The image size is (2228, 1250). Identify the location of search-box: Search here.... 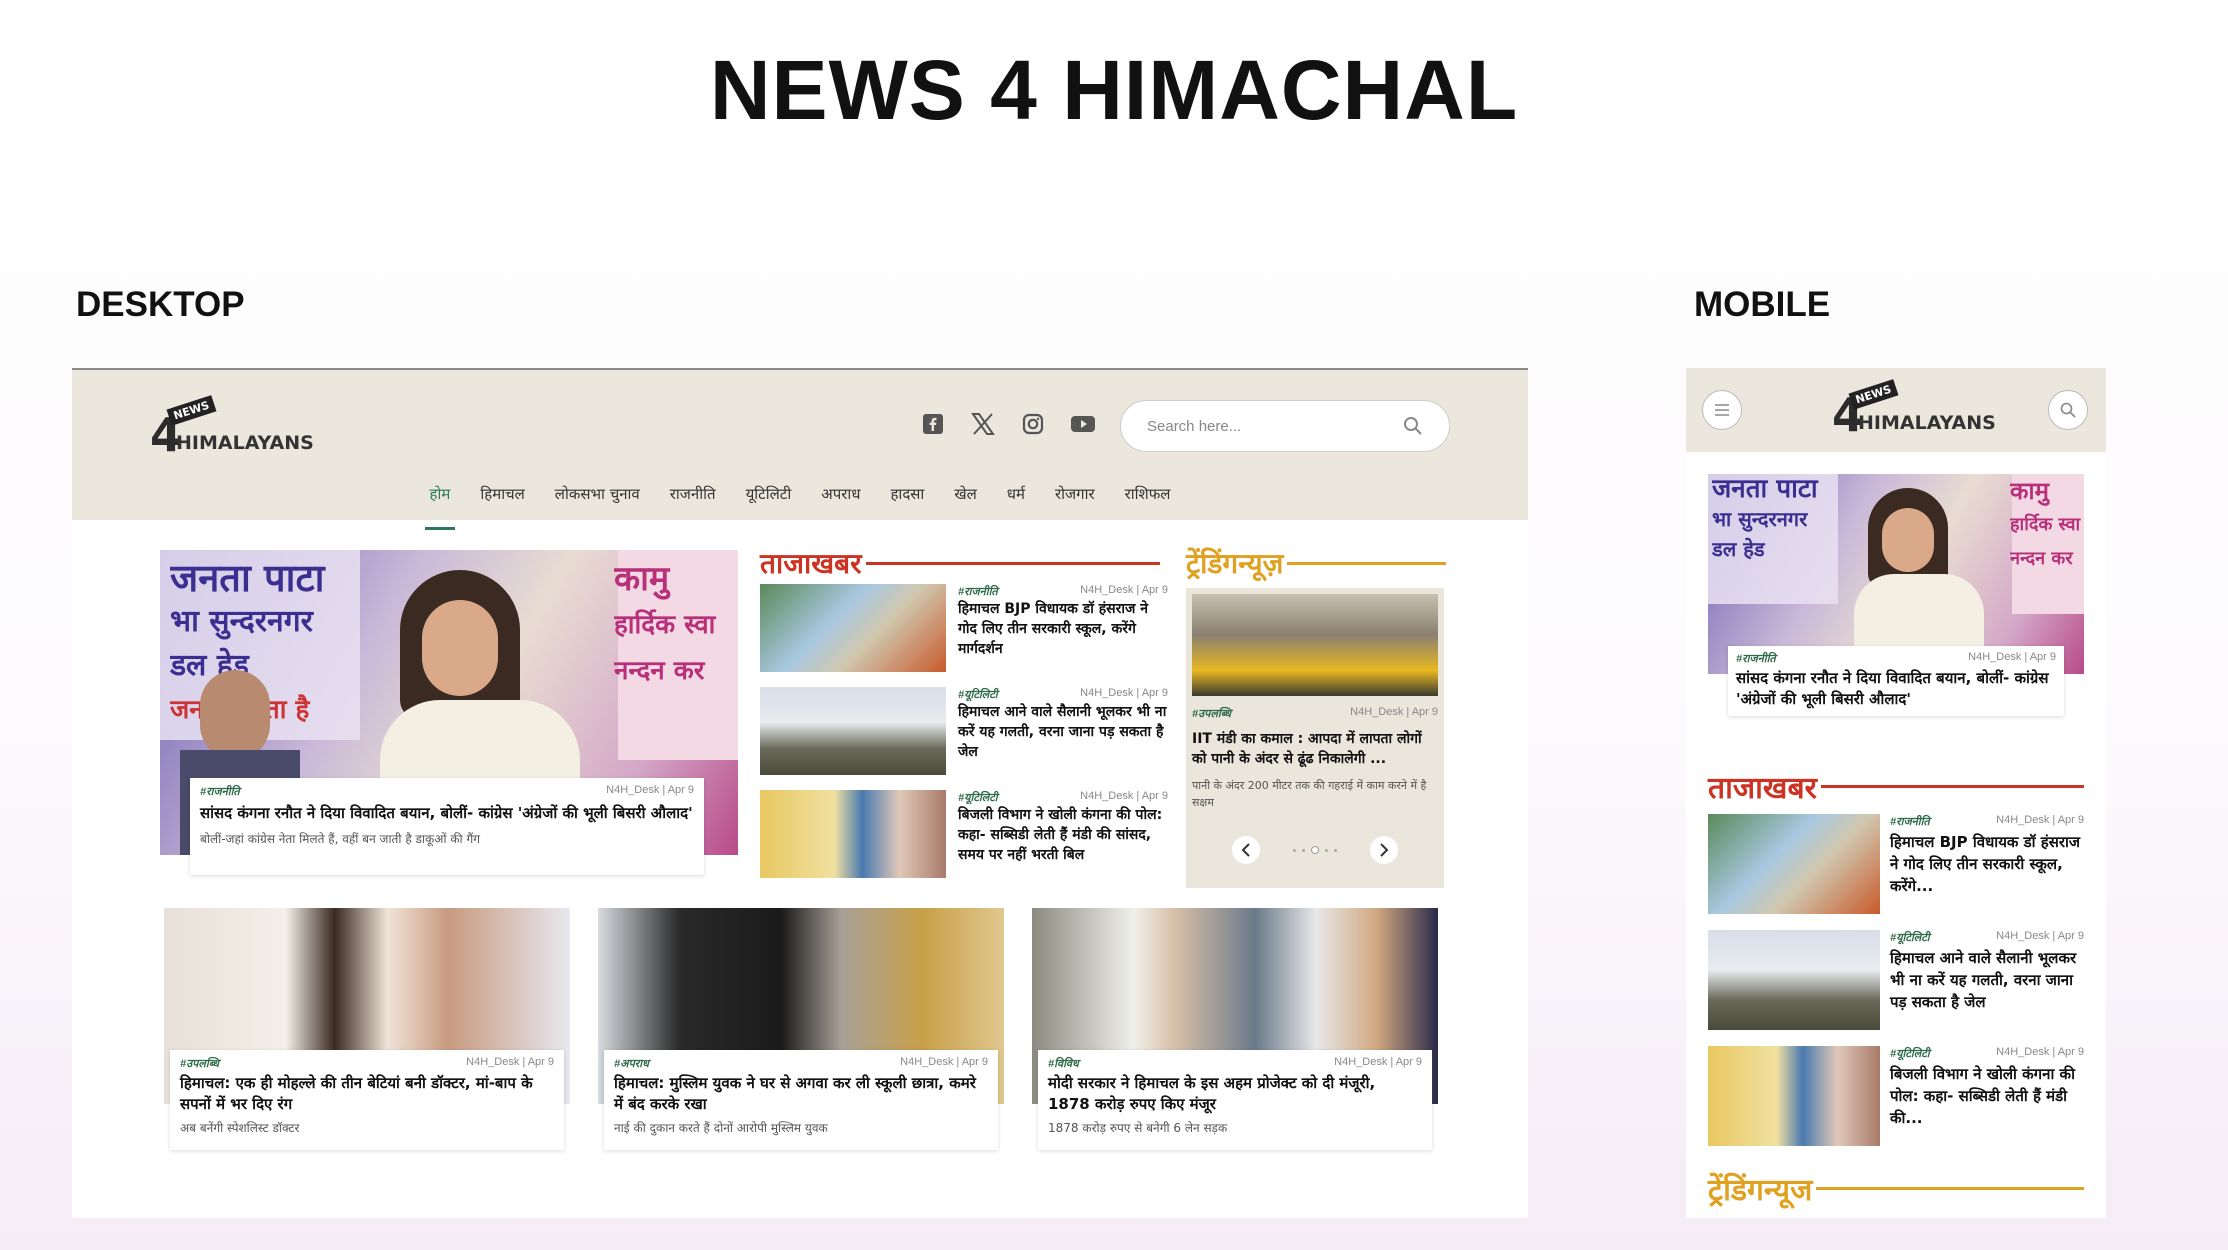
(1285, 426).